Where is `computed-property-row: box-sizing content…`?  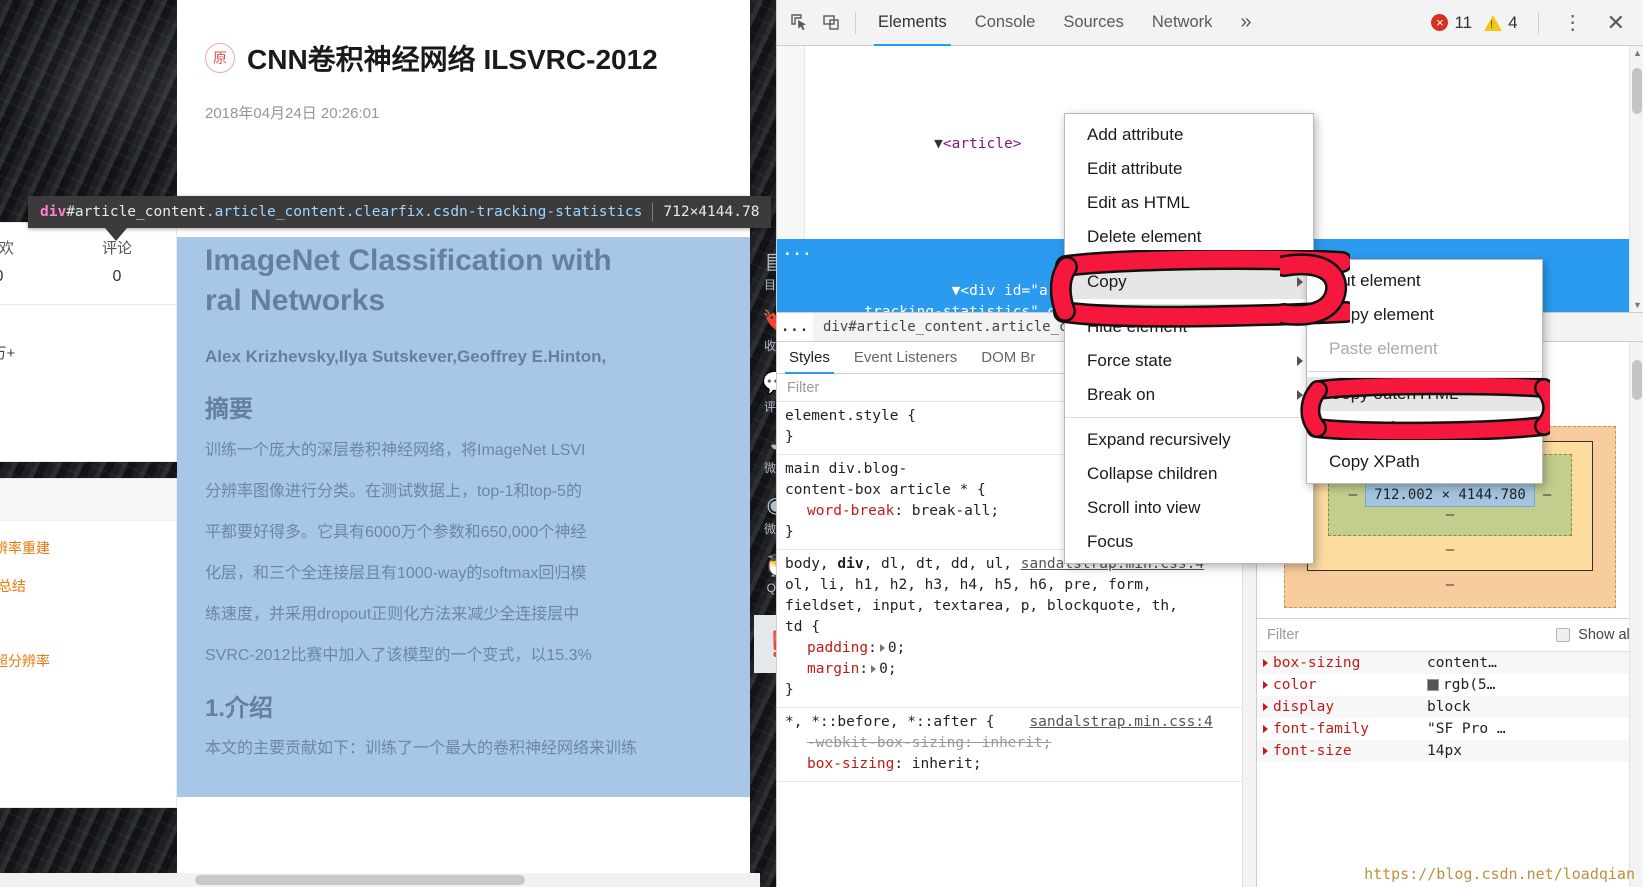 computed-property-row: box-sizing content… is located at coordinates (1450, 663).